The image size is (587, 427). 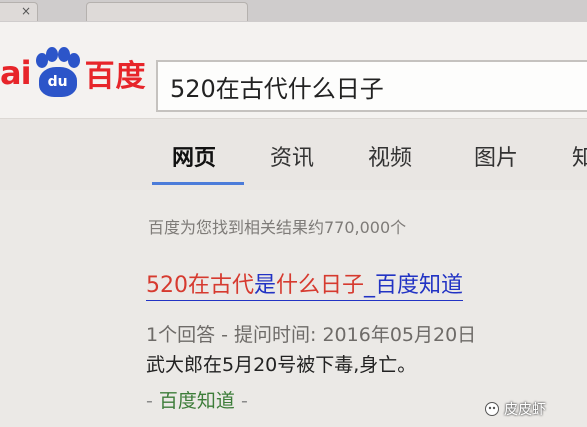 What do you see at coordinates (16, 73) in the screenshot?
I see `logo-text-left: ai` at bounding box center [16, 73].